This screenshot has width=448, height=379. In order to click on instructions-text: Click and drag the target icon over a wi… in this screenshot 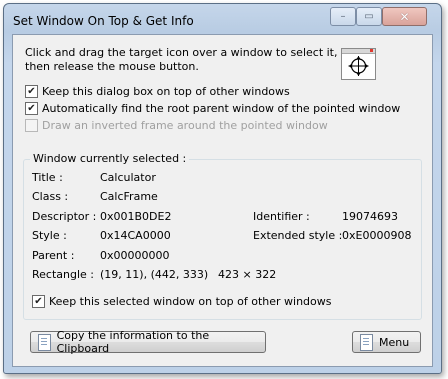, I will do `click(181, 59)`.